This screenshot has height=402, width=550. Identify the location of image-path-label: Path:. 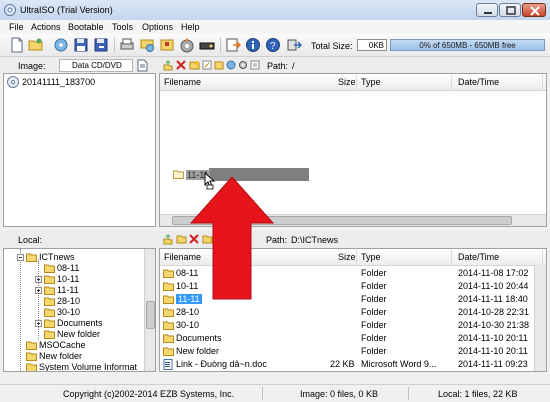
(278, 66).